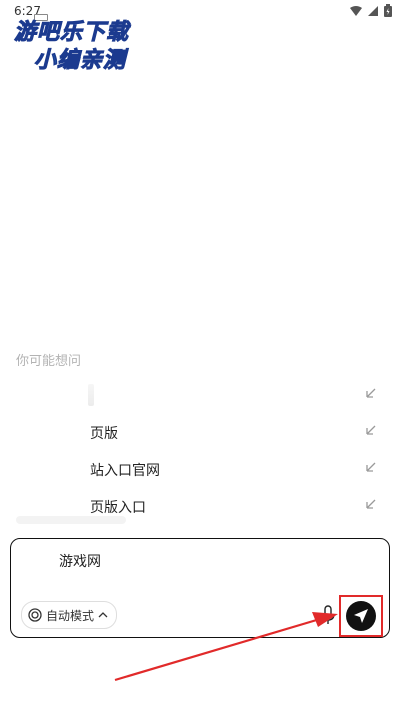 The image size is (402, 714). Describe the element at coordinates (356, 10) in the screenshot. I see `wifi-icon` at that location.